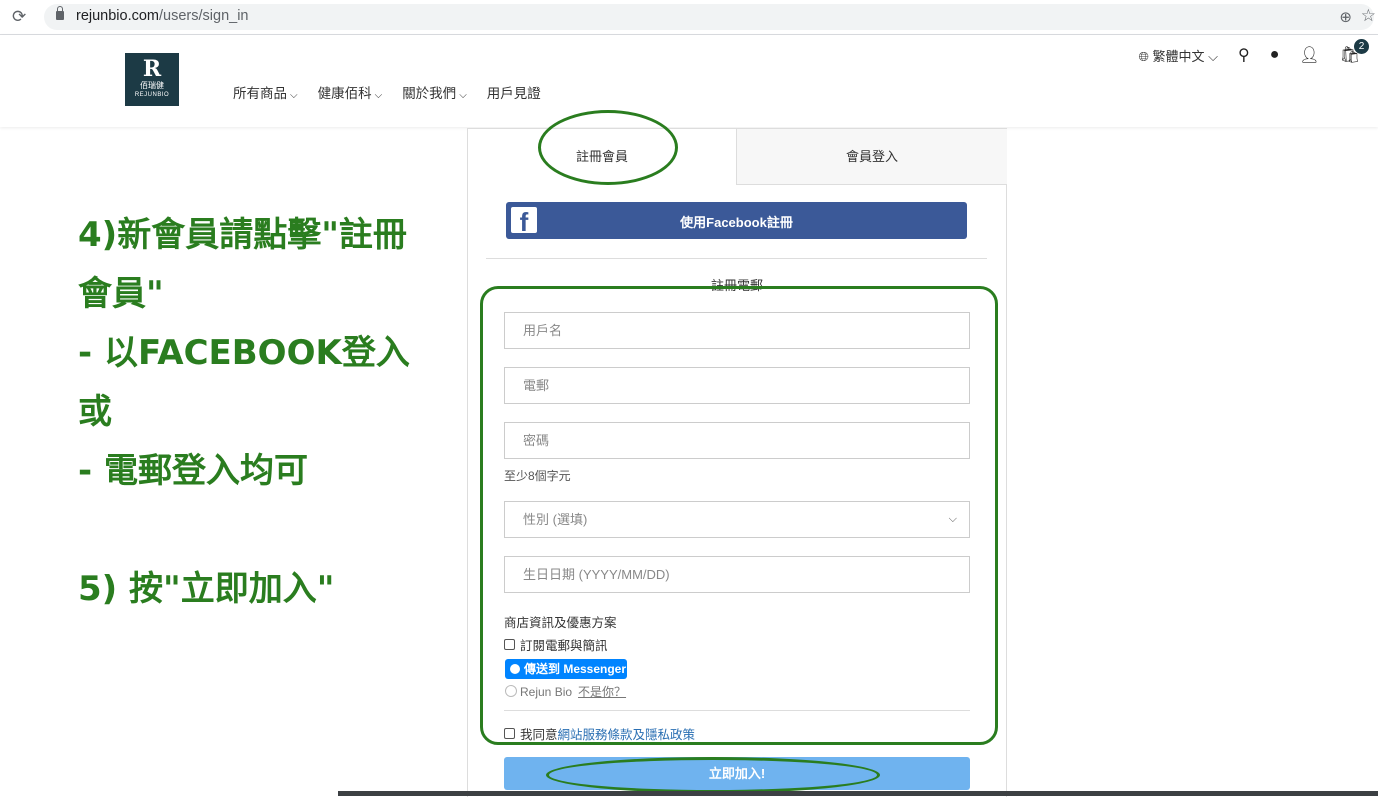  What do you see at coordinates (1368, 16) in the screenshot?
I see `bookmark-star-icon: ☆` at bounding box center [1368, 16].